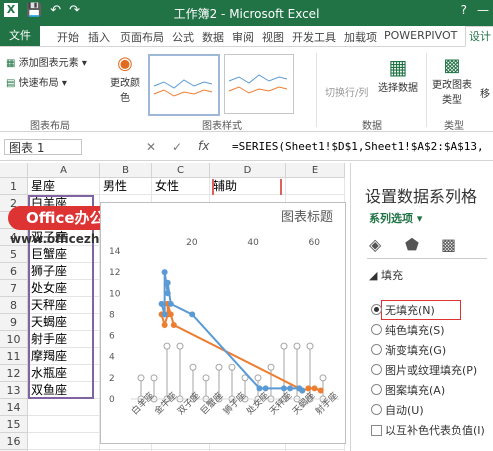 Image resolution: width=493 pixels, height=451 pixels. I want to click on tab-insert: 插入, so click(99, 37).